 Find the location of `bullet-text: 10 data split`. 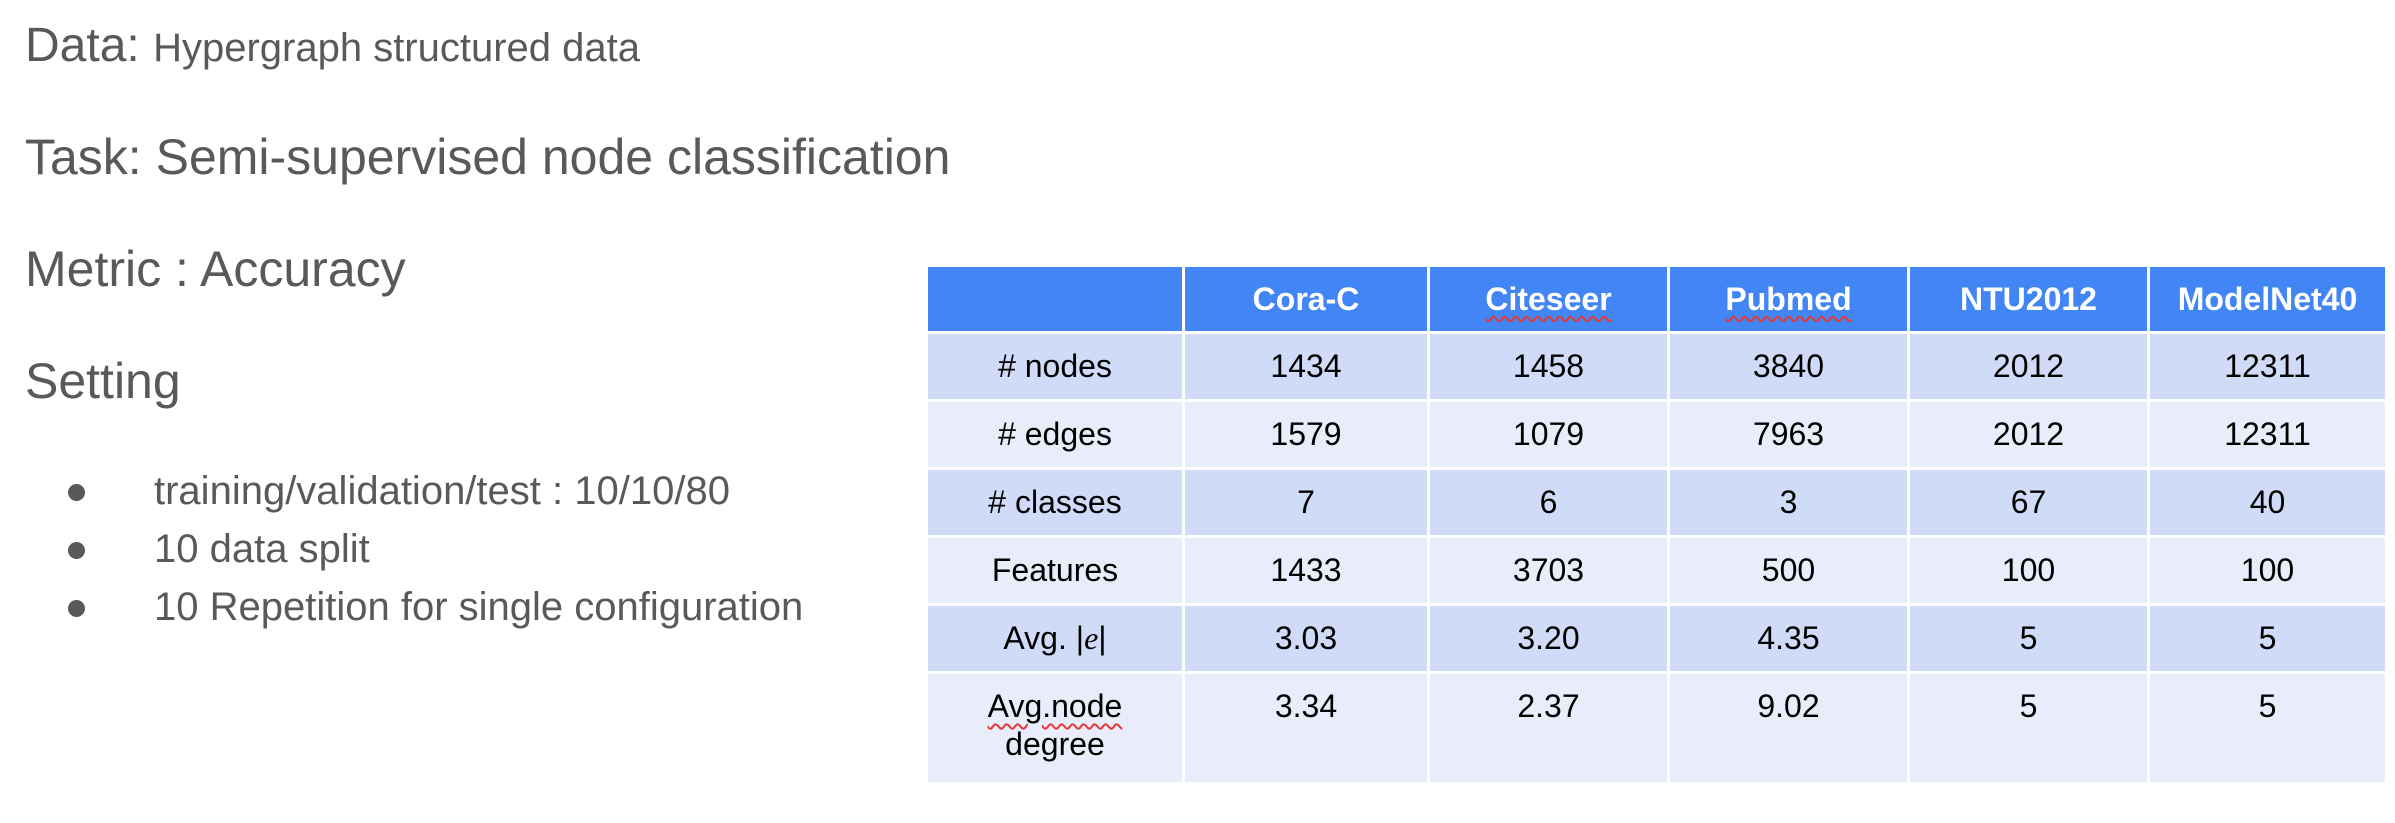

bullet-text: 10 data split is located at coordinates (262, 549).